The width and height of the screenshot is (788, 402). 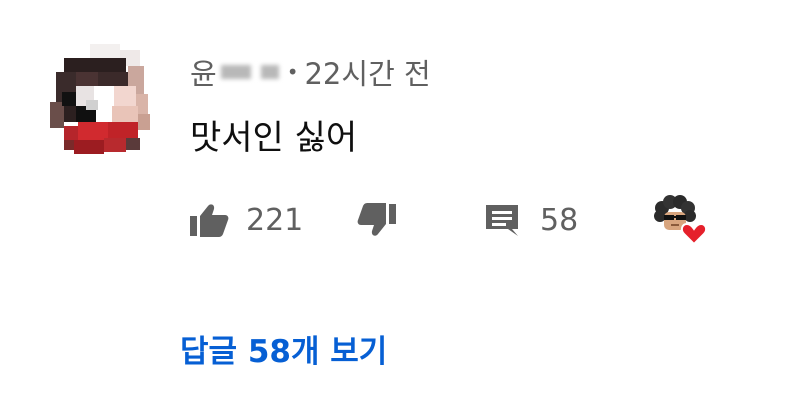 I want to click on author-name: 윤, so click(x=203, y=72).